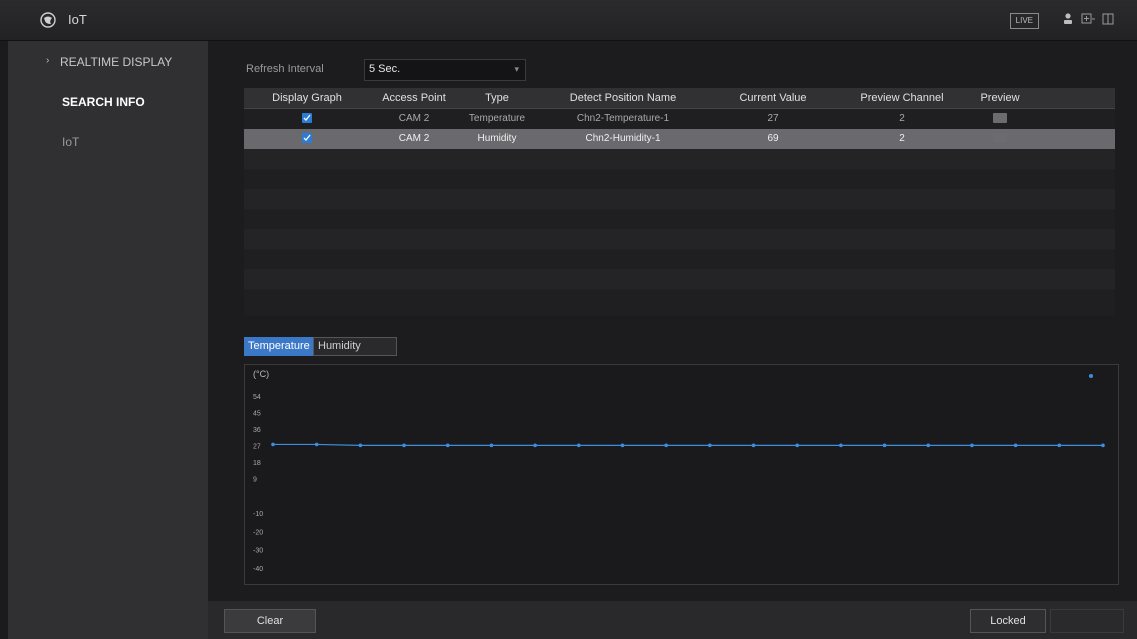 The height and width of the screenshot is (639, 1137). I want to click on current-value-cell: 69, so click(773, 138).